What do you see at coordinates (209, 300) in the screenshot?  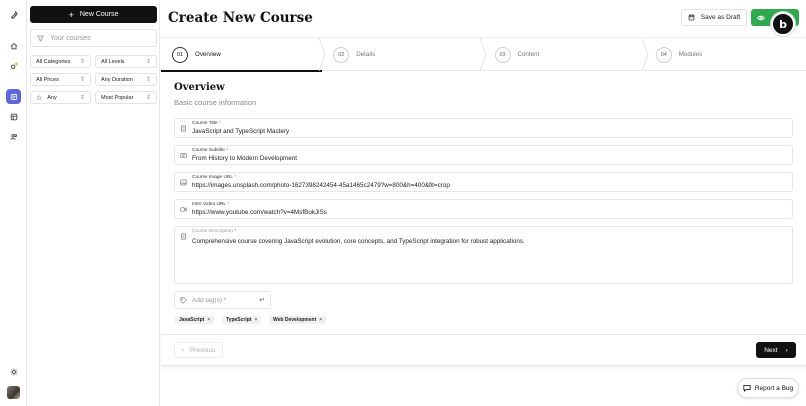 I see `tag-input-placeholder: Add tag(s) *` at bounding box center [209, 300].